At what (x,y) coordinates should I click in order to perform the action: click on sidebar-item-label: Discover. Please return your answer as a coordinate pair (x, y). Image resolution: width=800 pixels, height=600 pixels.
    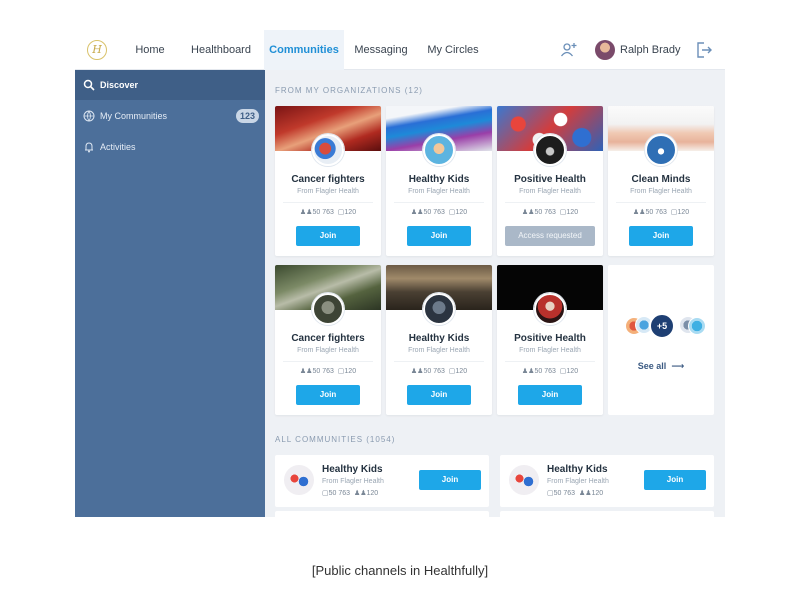
    Looking at the image, I should click on (119, 85).